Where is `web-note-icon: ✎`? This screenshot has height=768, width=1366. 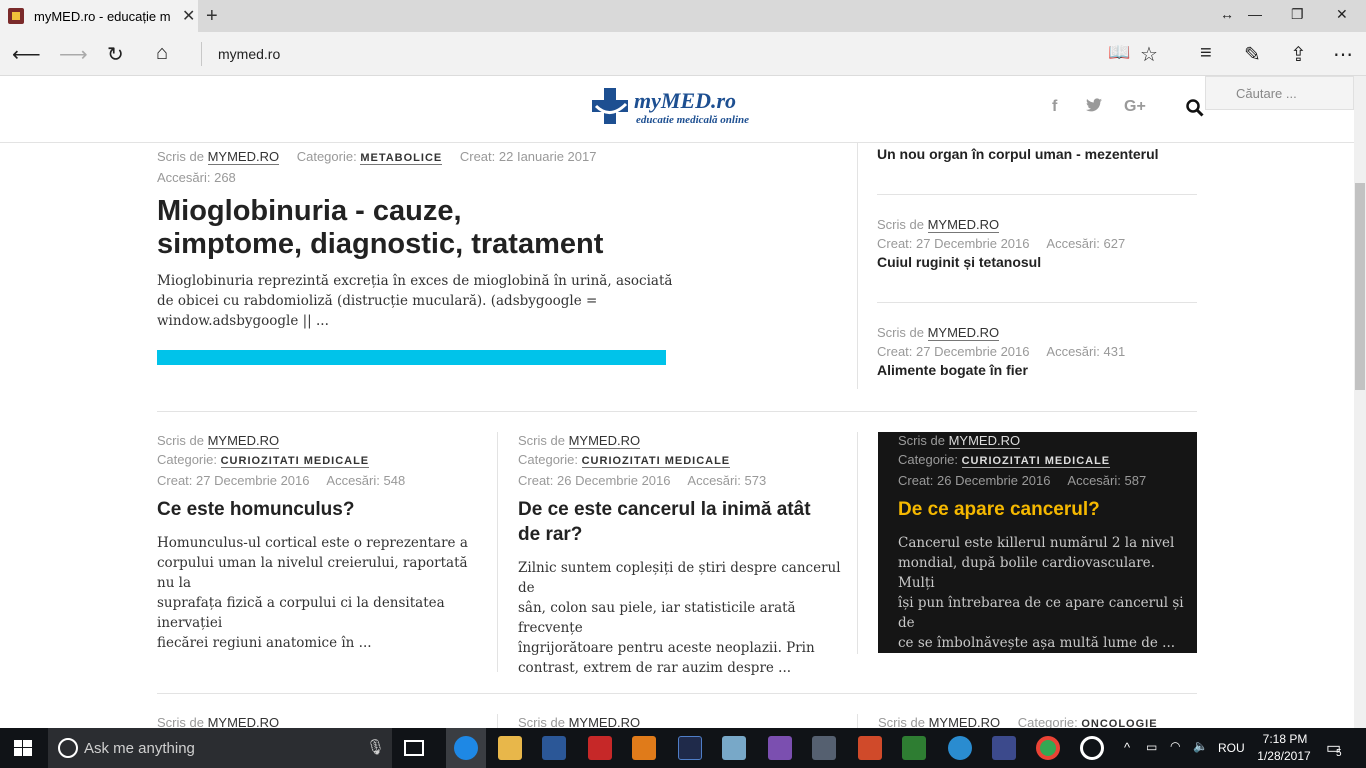
web-note-icon: ✎ is located at coordinates (1252, 54).